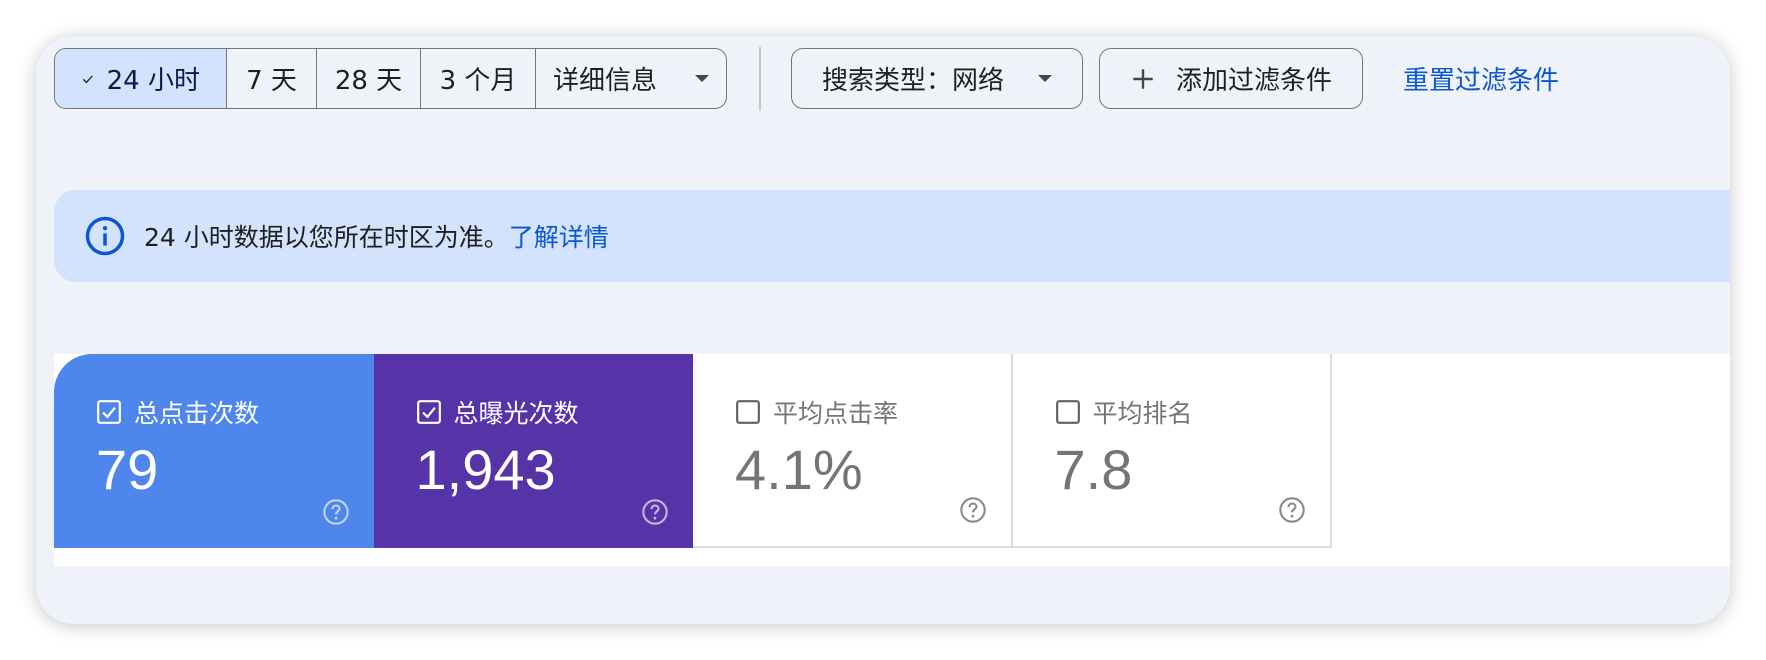 Image resolution: width=1766 pixels, height=660 pixels. I want to click on date-range-28d: 28 天, so click(369, 78).